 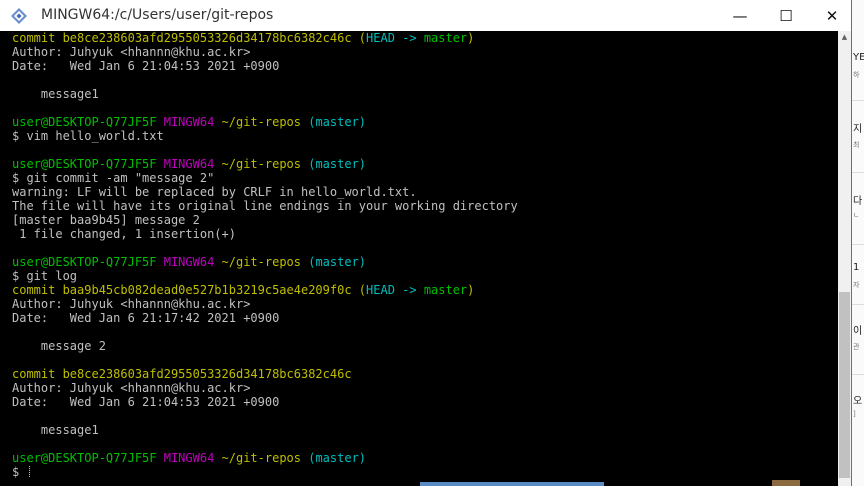 I want to click on scroll-up-arrow-icon: ▲, so click(x=844, y=39).